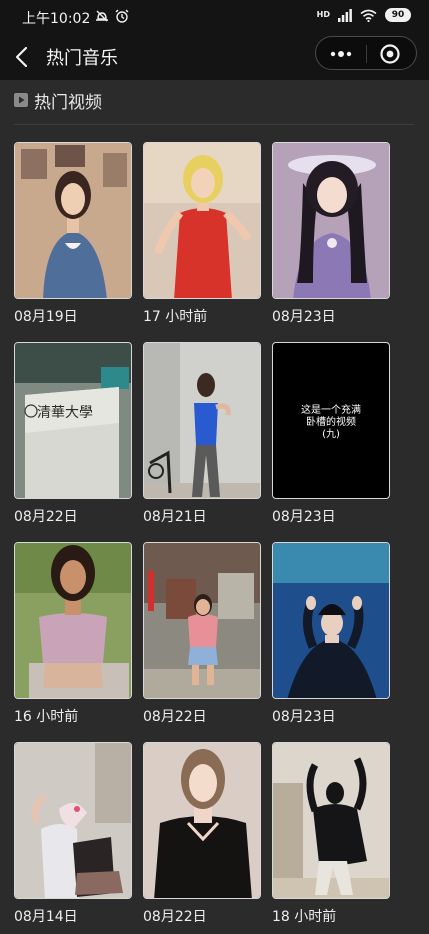  I want to click on alarm-icon, so click(122, 16).